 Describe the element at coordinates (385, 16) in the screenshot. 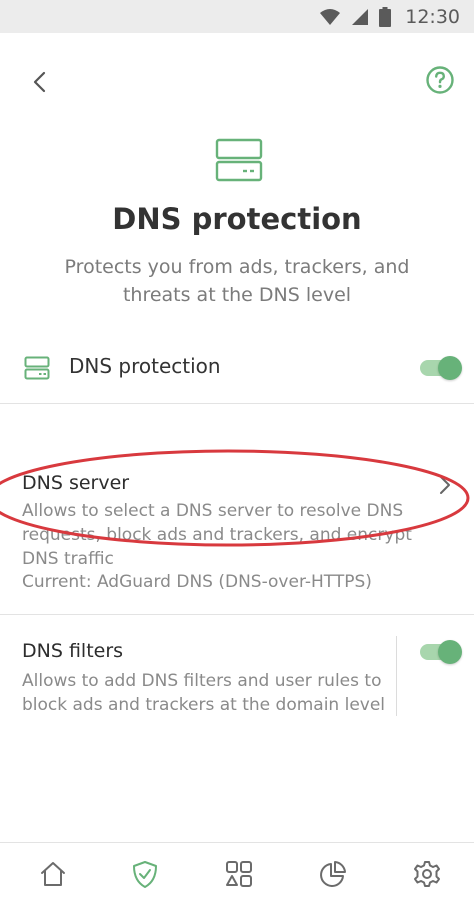

I see `battery-icon` at that location.